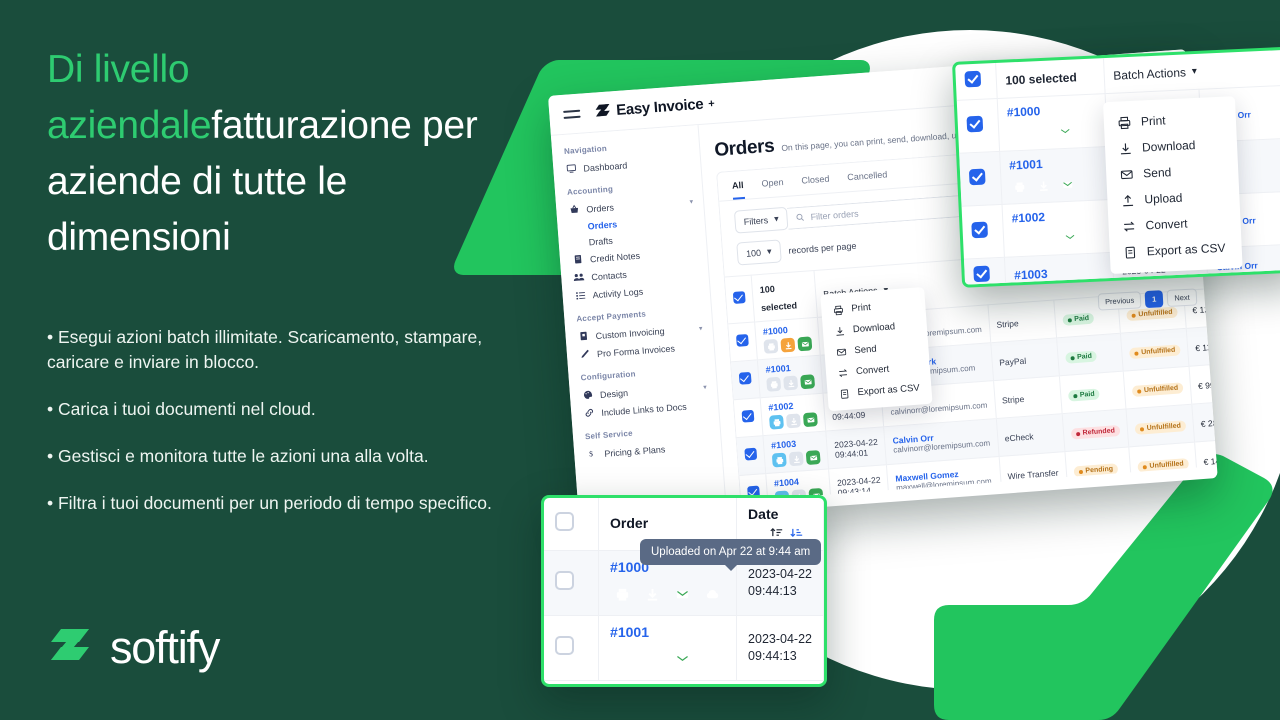 This screenshot has height=720, width=1280. Describe the element at coordinates (776, 532) in the screenshot. I see `sort-ascending-icon` at that location.